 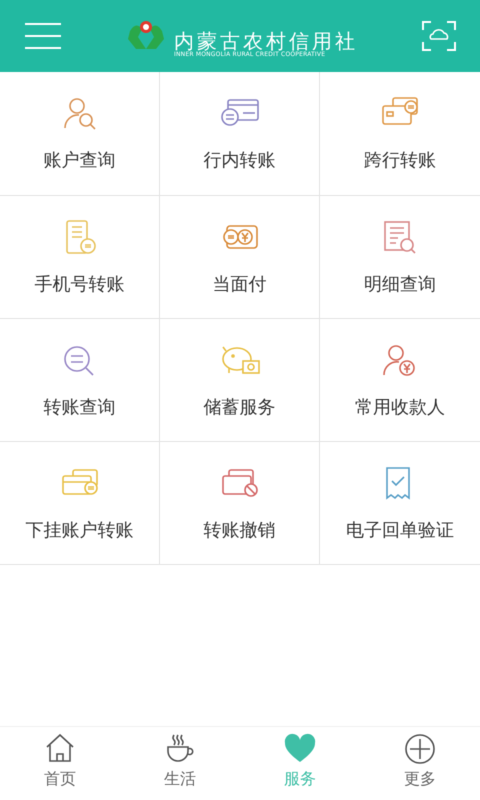 I want to click on nav-tab: 生活, so click(x=180, y=763).